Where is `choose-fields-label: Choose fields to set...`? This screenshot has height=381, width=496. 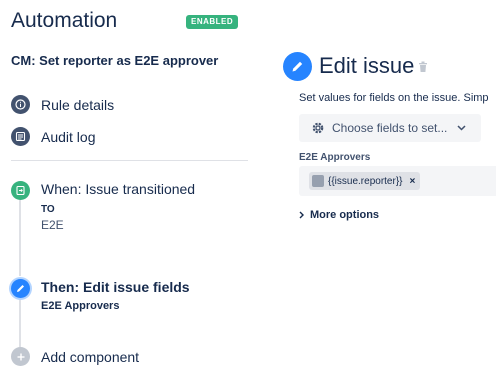
choose-fields-label: Choose fields to set... is located at coordinates (390, 128).